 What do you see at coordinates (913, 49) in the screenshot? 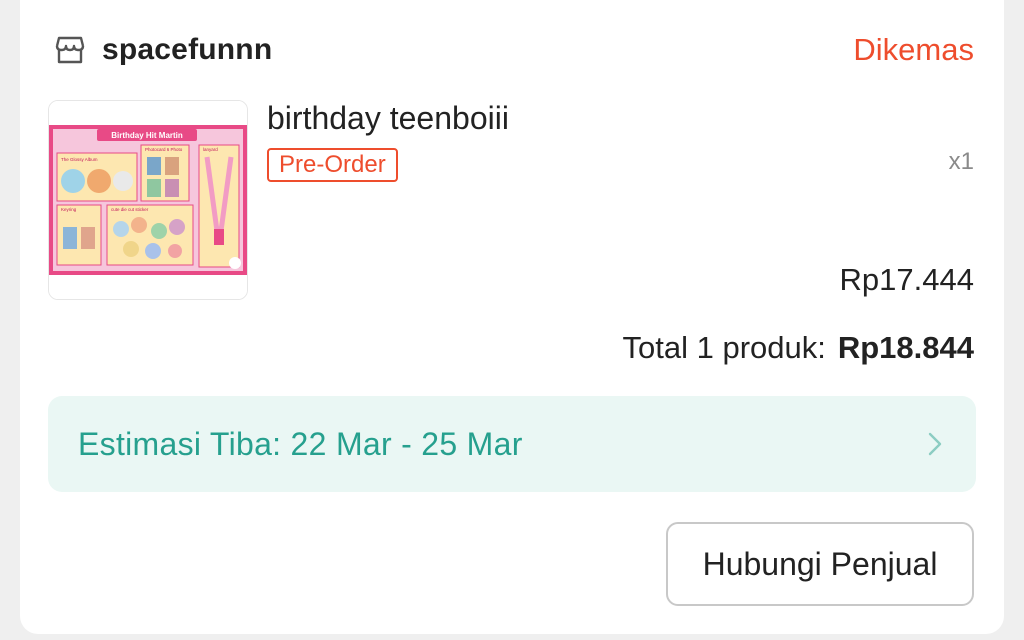
I see `order-status: Dikemas` at bounding box center [913, 49].